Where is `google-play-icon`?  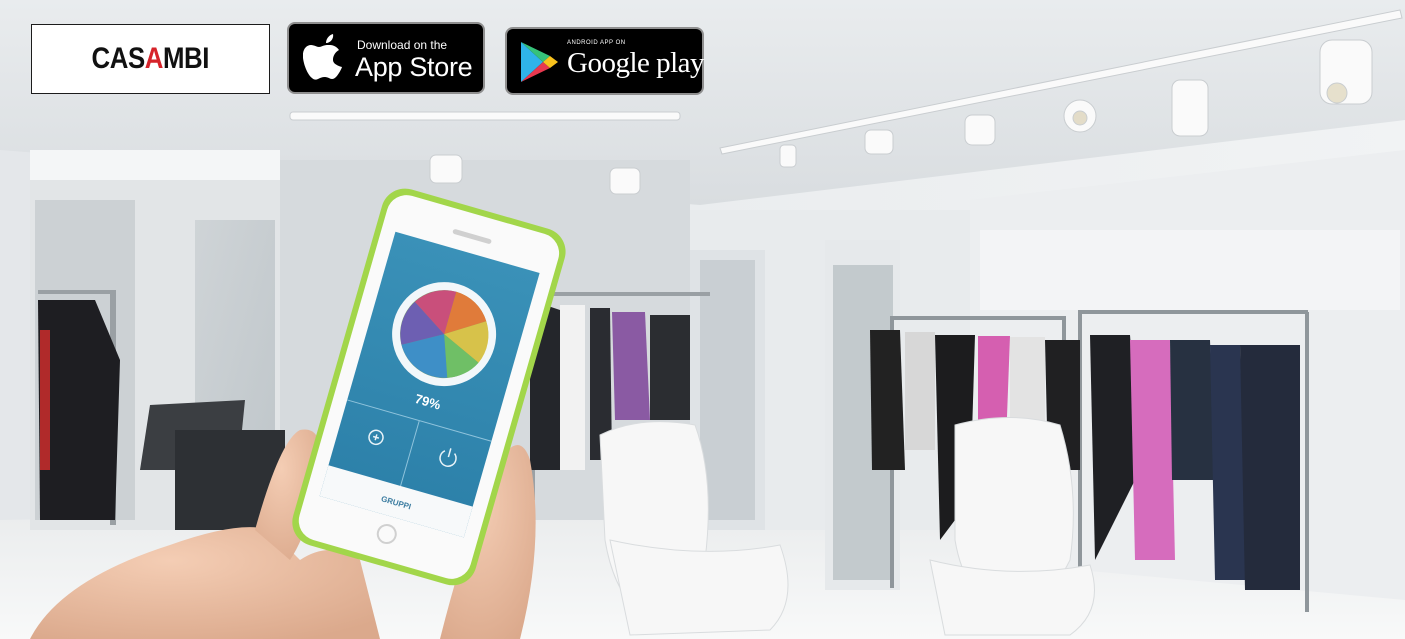
google-play-icon is located at coordinates (539, 62).